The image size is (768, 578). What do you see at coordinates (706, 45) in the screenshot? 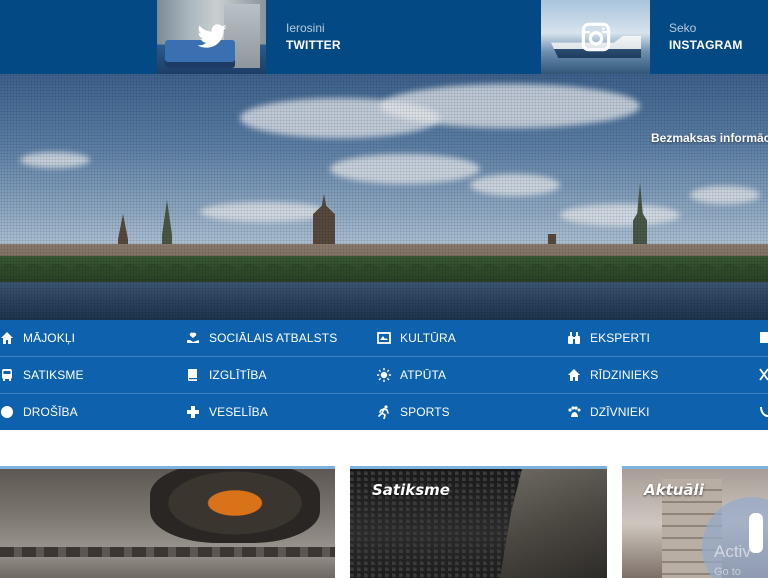
I see `instagram-label: INSTAGRAM` at bounding box center [706, 45].